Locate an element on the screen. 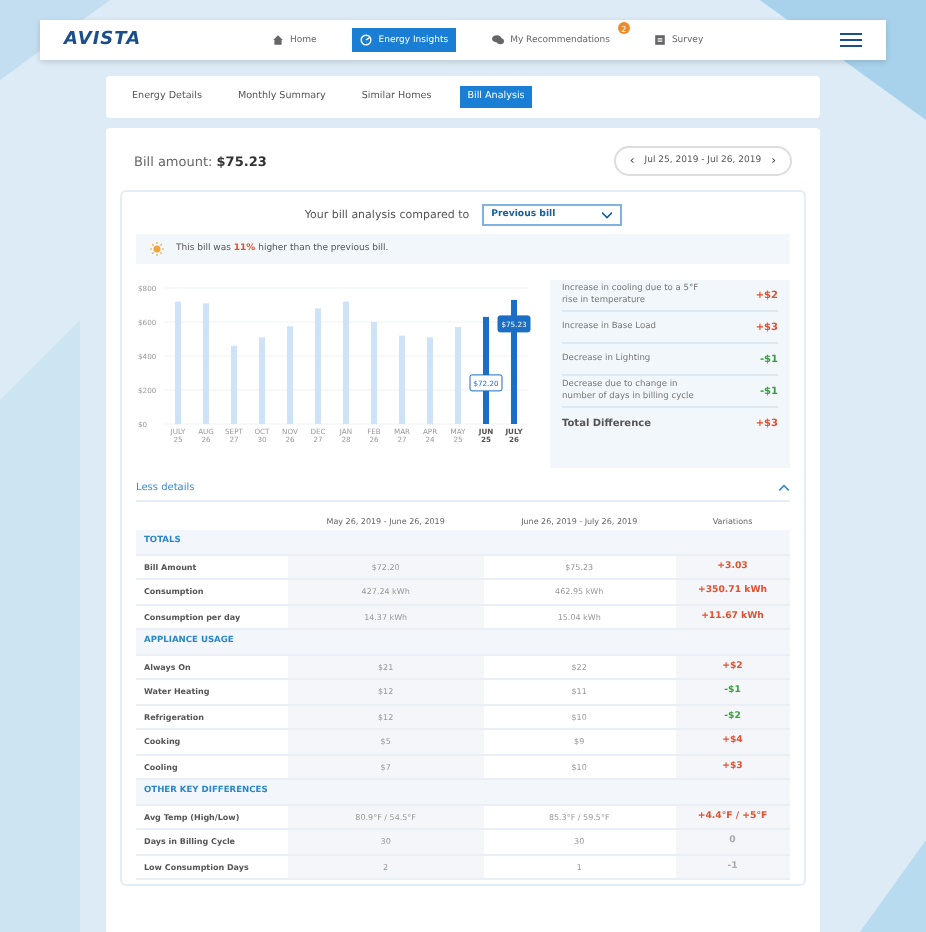 The image size is (926, 932). sun-icon is located at coordinates (157, 249).